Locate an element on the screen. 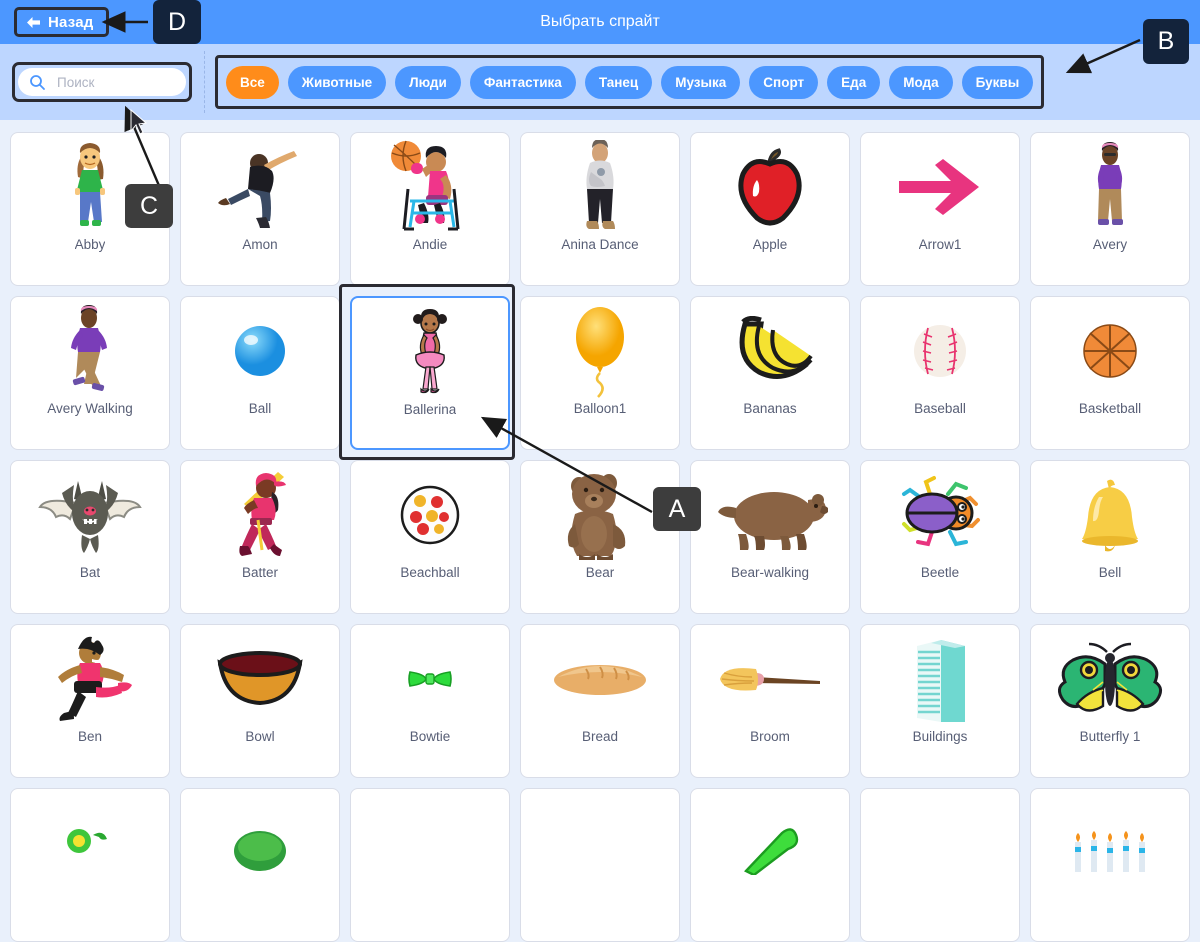 The image size is (1200, 942). sprite-card: Bat is located at coordinates (90, 537).